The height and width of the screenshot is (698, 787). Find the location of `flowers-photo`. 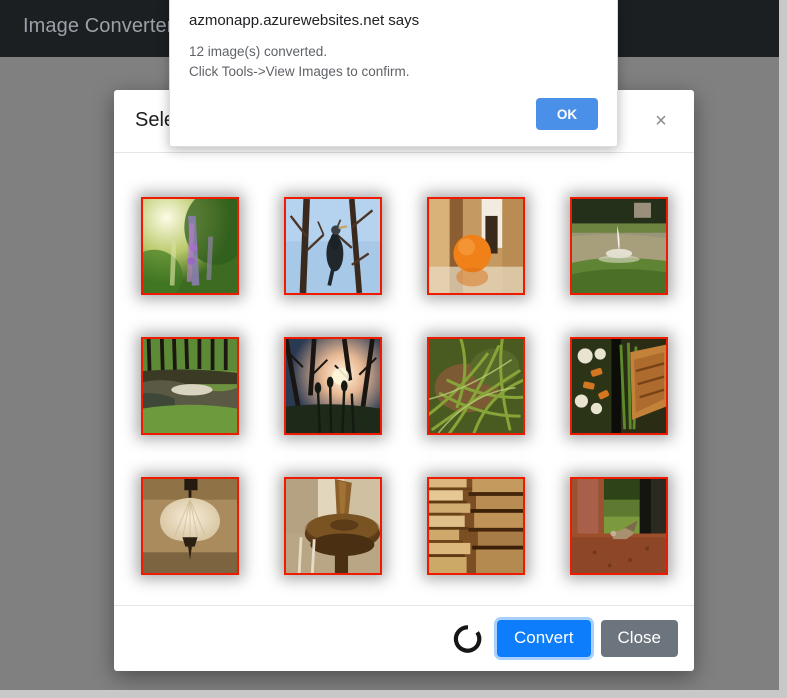

flowers-photo is located at coordinates (189, 245).